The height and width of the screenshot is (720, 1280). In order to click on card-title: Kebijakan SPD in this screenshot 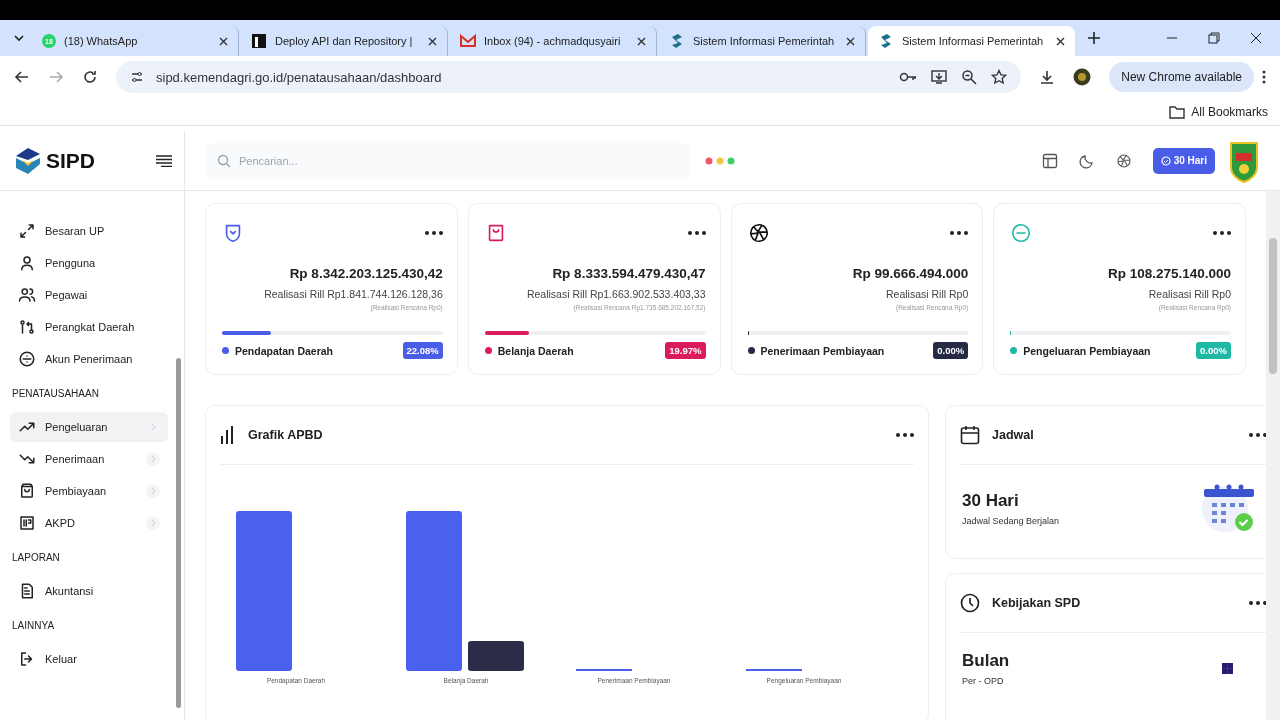, I will do `click(1036, 603)`.